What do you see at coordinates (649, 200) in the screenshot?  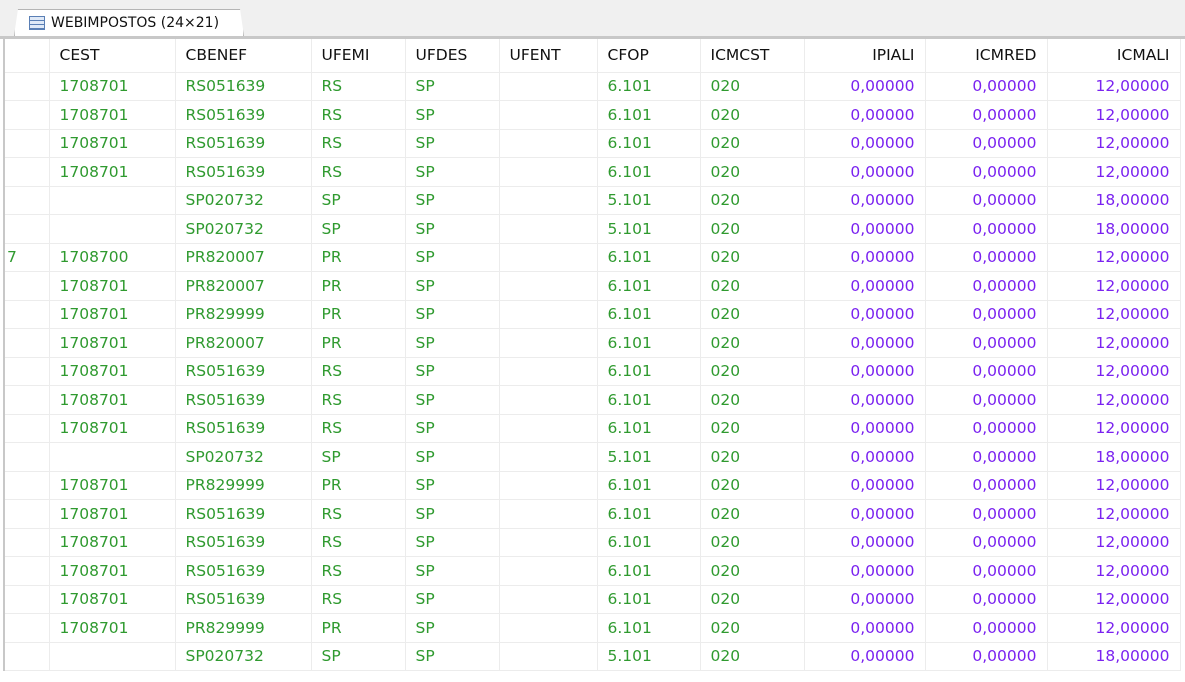 I see `cell-cfop: 5.101` at bounding box center [649, 200].